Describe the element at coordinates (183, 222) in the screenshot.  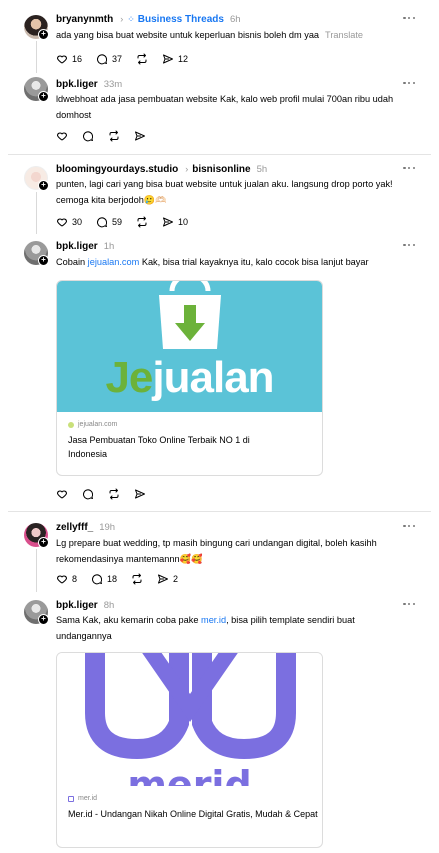
I see `share-count: 10` at that location.